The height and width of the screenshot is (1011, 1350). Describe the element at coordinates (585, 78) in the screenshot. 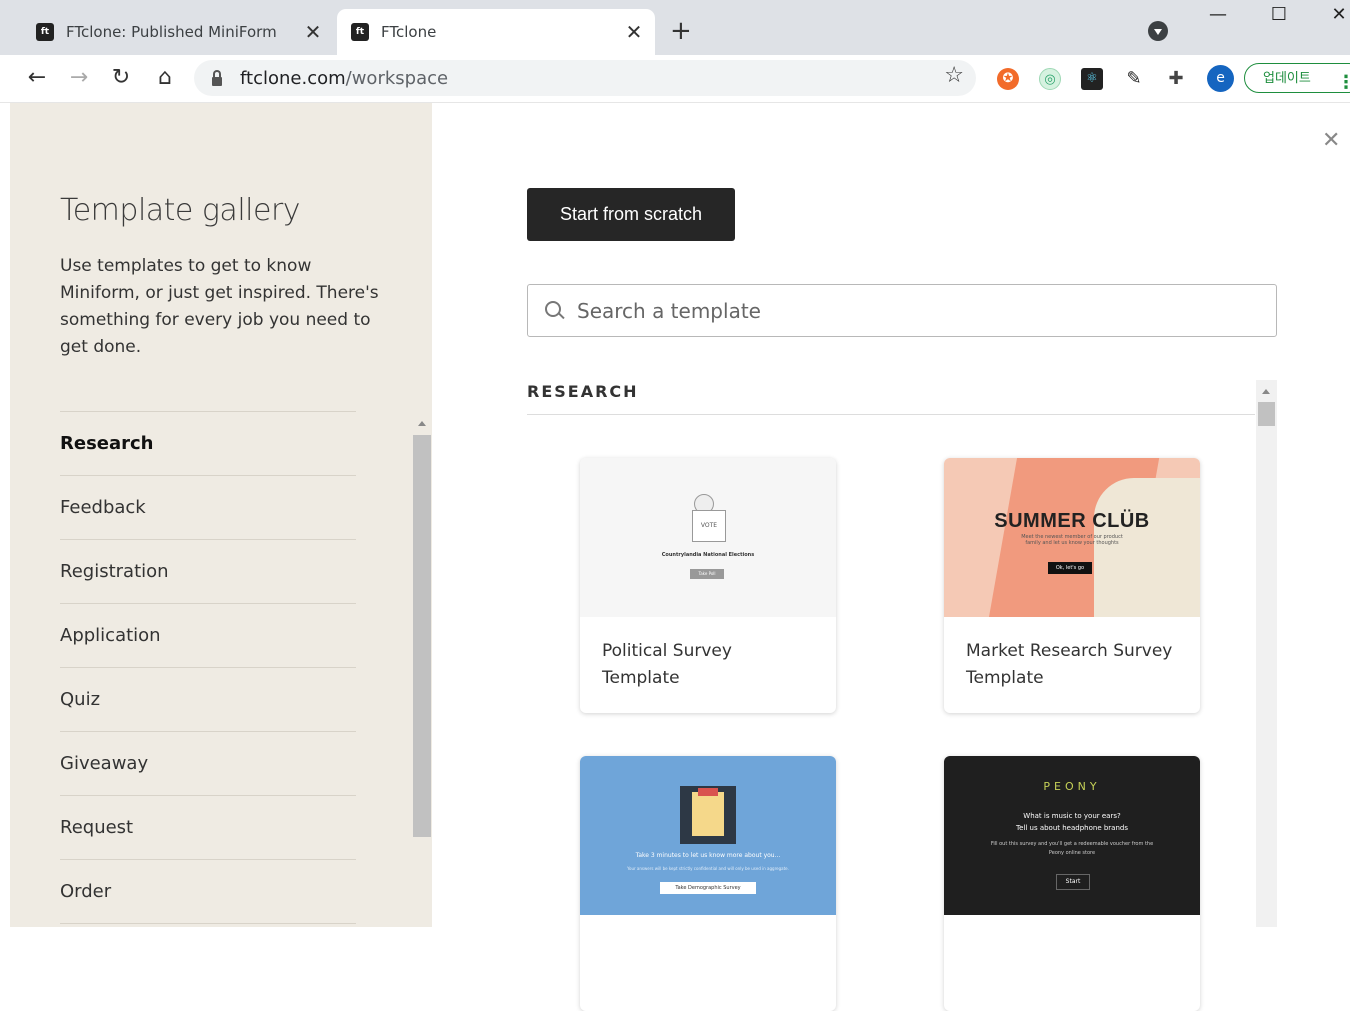

I see `address-bar: ftclone.com/workspace ☆` at that location.